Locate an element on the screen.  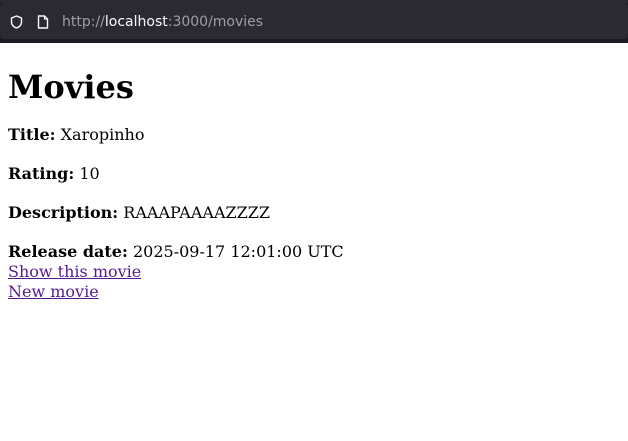
movie-title-value: Xaropinho is located at coordinates (102, 134).